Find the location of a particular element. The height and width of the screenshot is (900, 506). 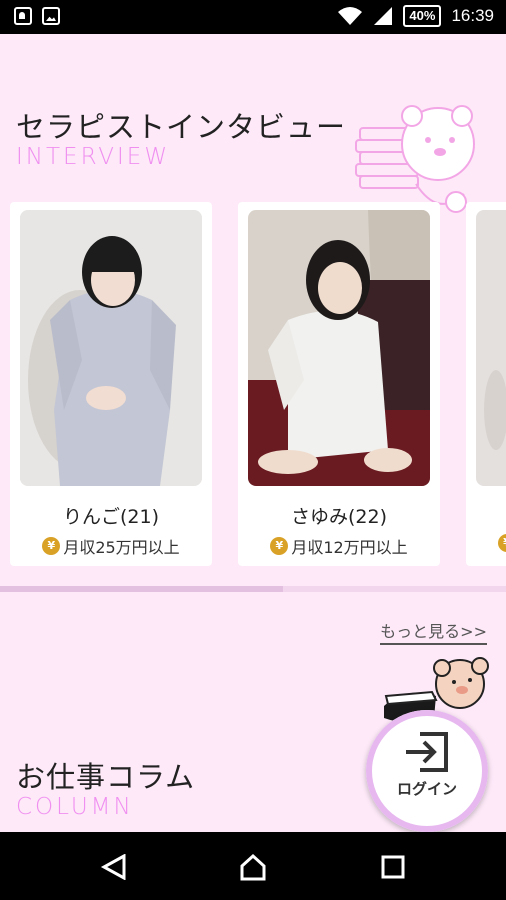

status-bar-system: 40% 16:39 is located at coordinates (415, 16).